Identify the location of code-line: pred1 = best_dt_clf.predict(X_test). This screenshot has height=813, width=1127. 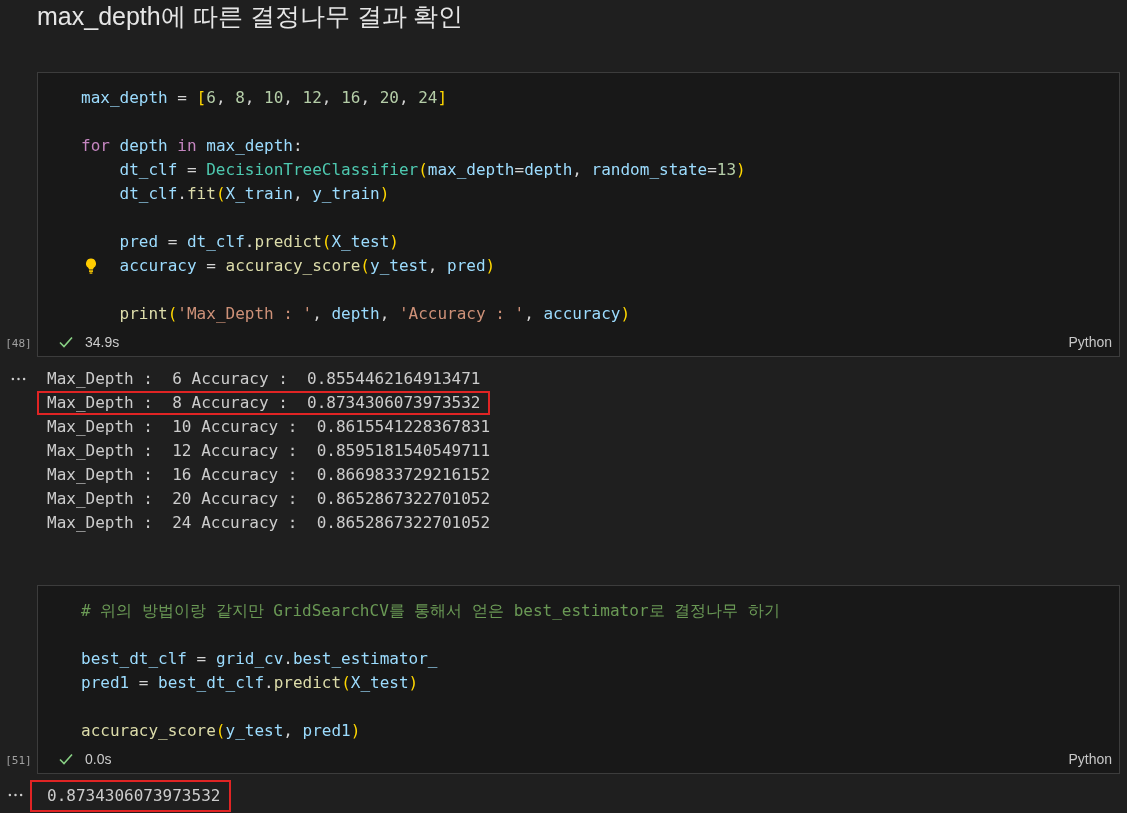
(250, 683).